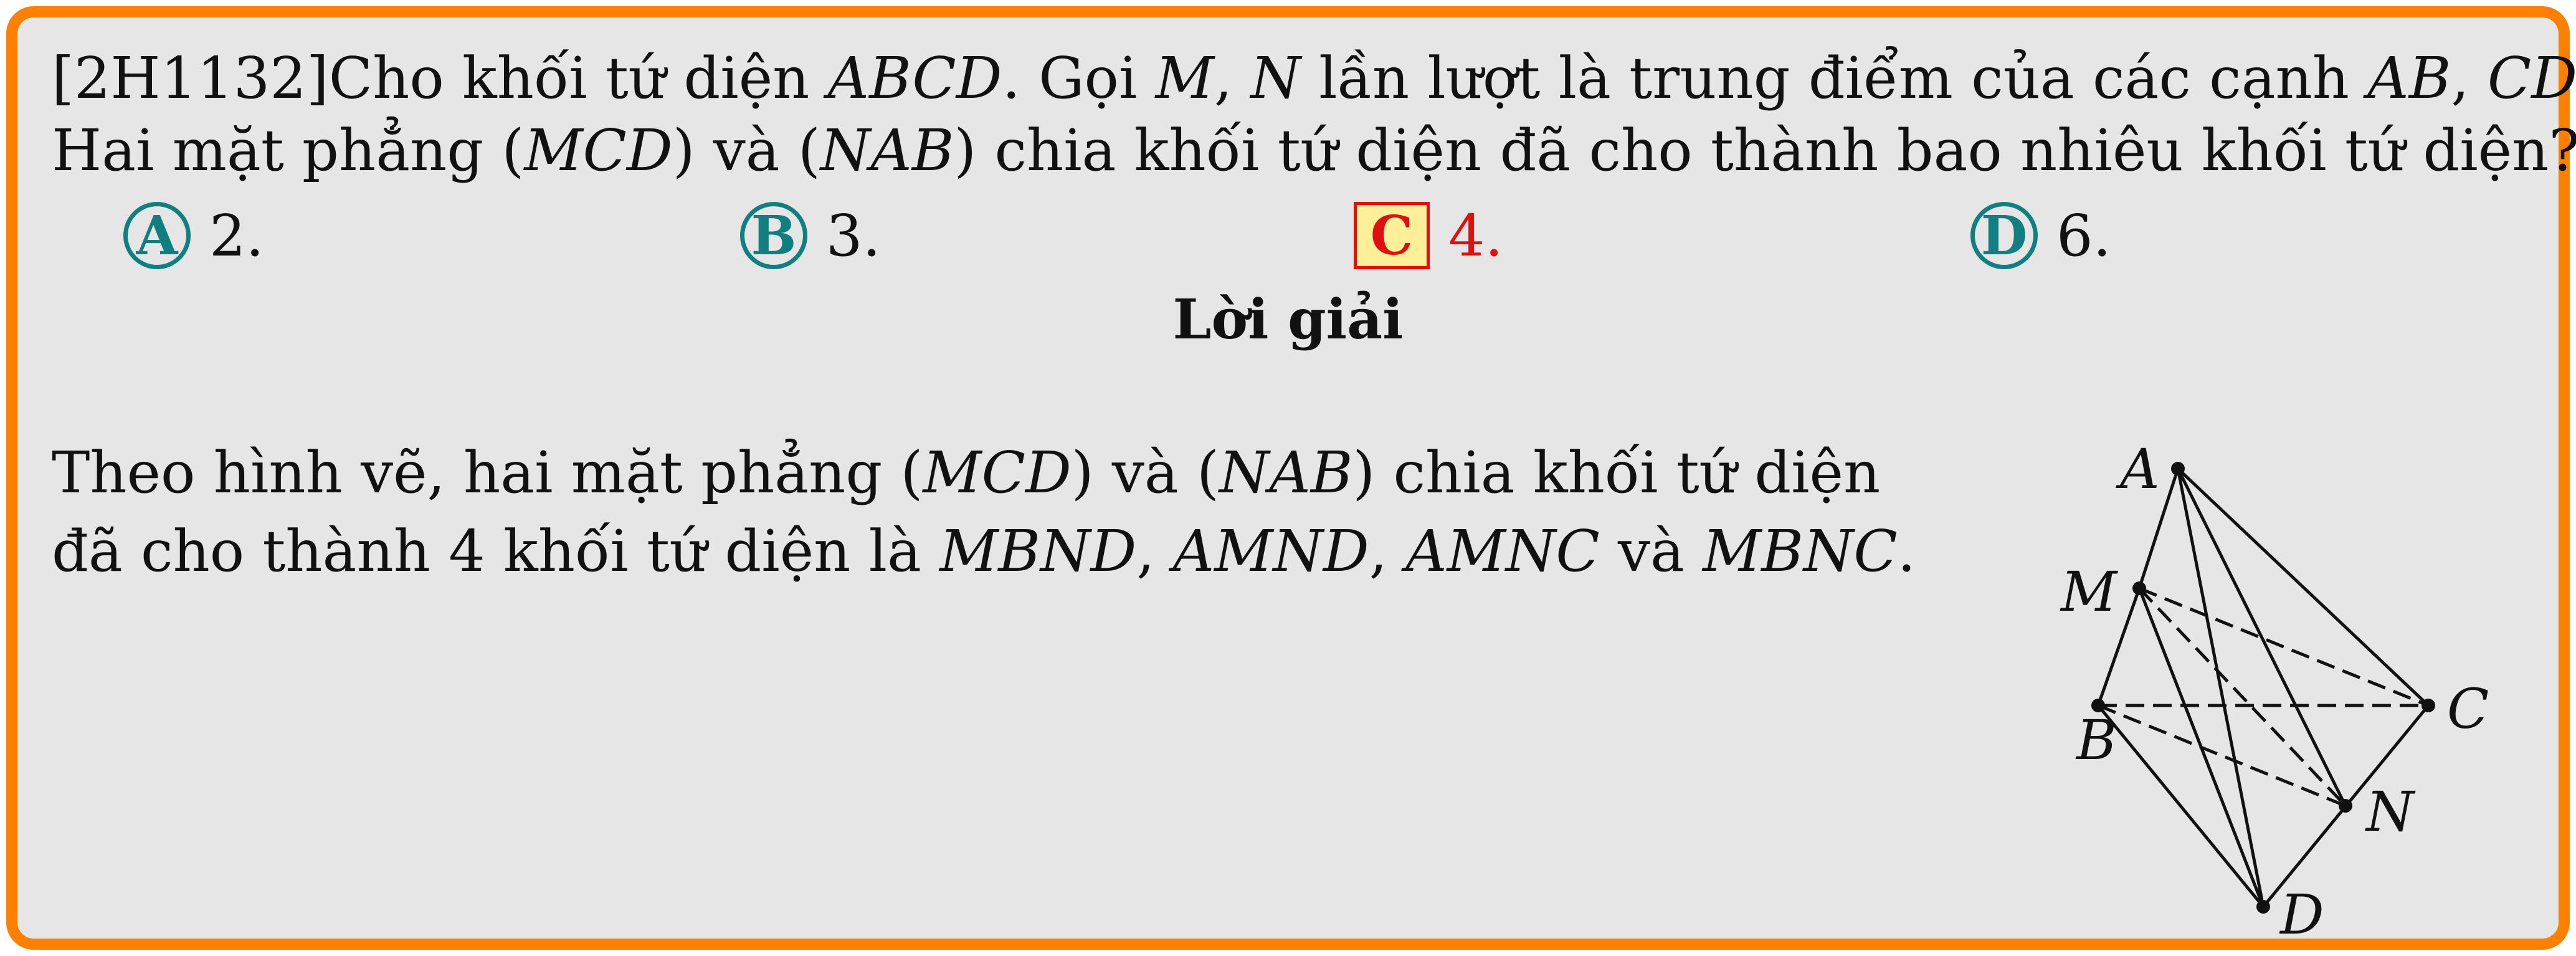 The image size is (2576, 956). I want to click on option-b-text: 3., so click(853, 235).